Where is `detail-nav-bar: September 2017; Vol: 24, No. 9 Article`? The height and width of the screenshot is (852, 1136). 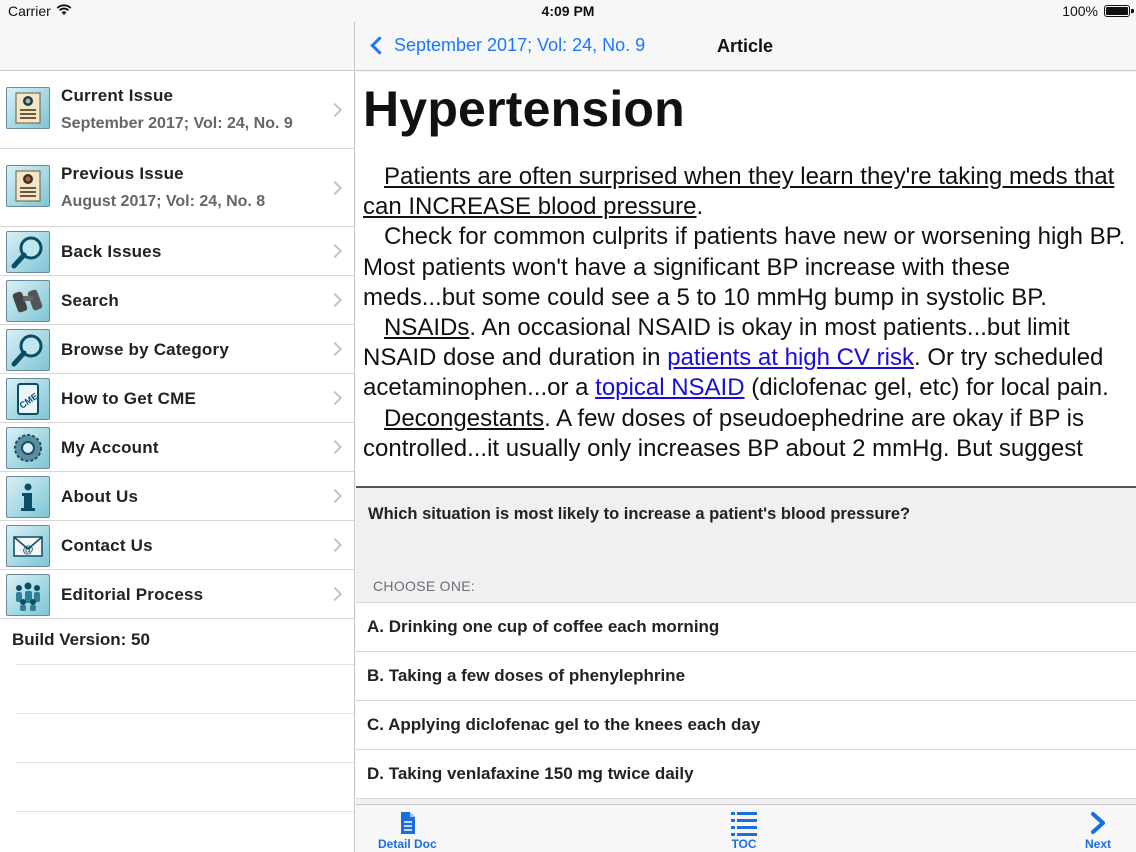
detail-nav-bar: September 2017; Vol: 24, No. 9 Article is located at coordinates (746, 46).